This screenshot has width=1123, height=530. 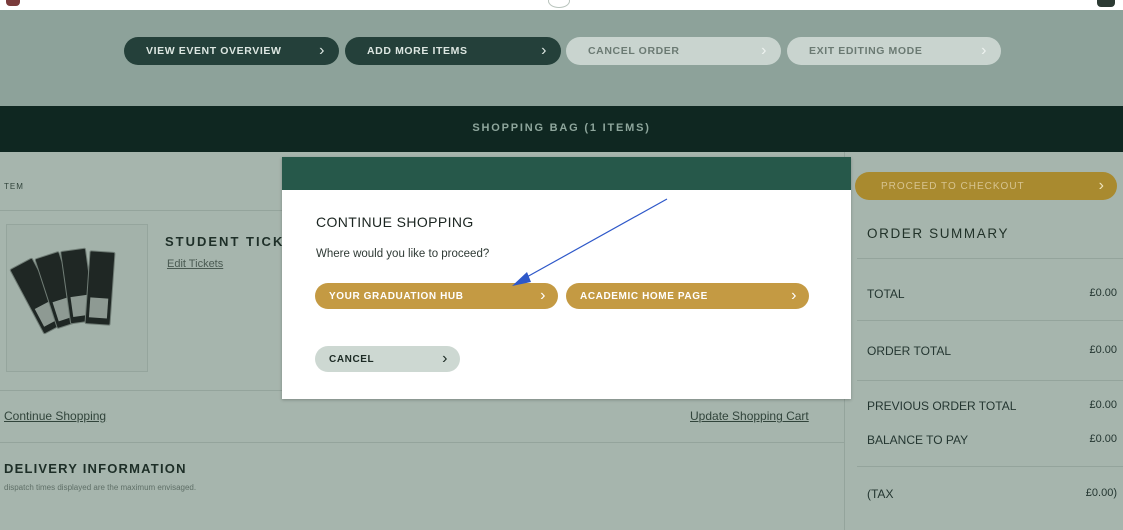 I want to click on dialog-header, so click(x=566, y=173).